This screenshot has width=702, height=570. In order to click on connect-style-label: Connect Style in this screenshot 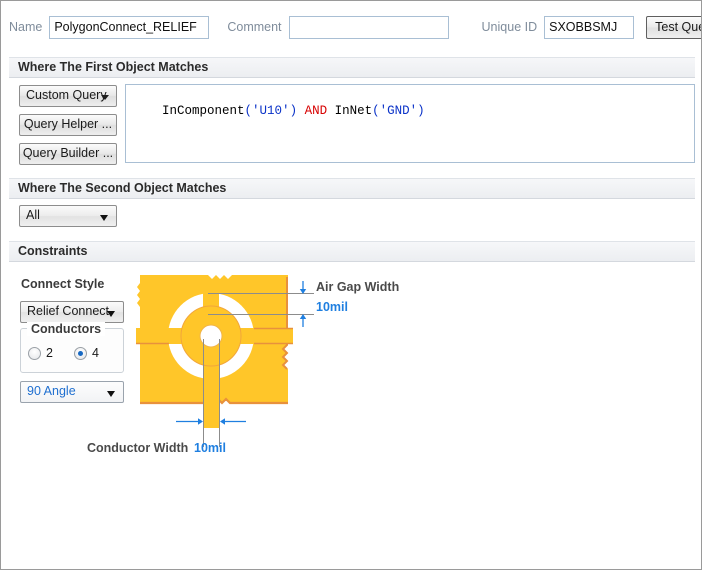, I will do `click(63, 284)`.